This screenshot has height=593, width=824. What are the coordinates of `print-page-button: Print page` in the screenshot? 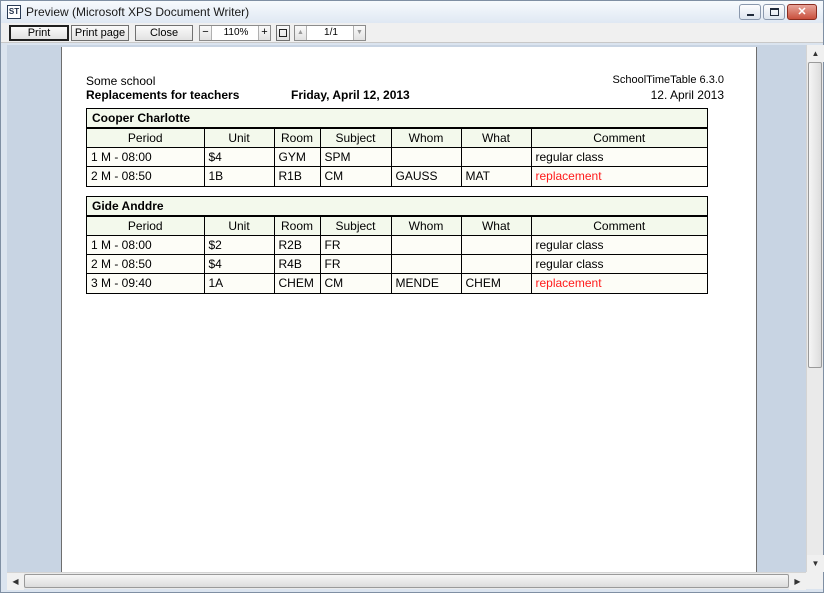 It's located at (100, 33).